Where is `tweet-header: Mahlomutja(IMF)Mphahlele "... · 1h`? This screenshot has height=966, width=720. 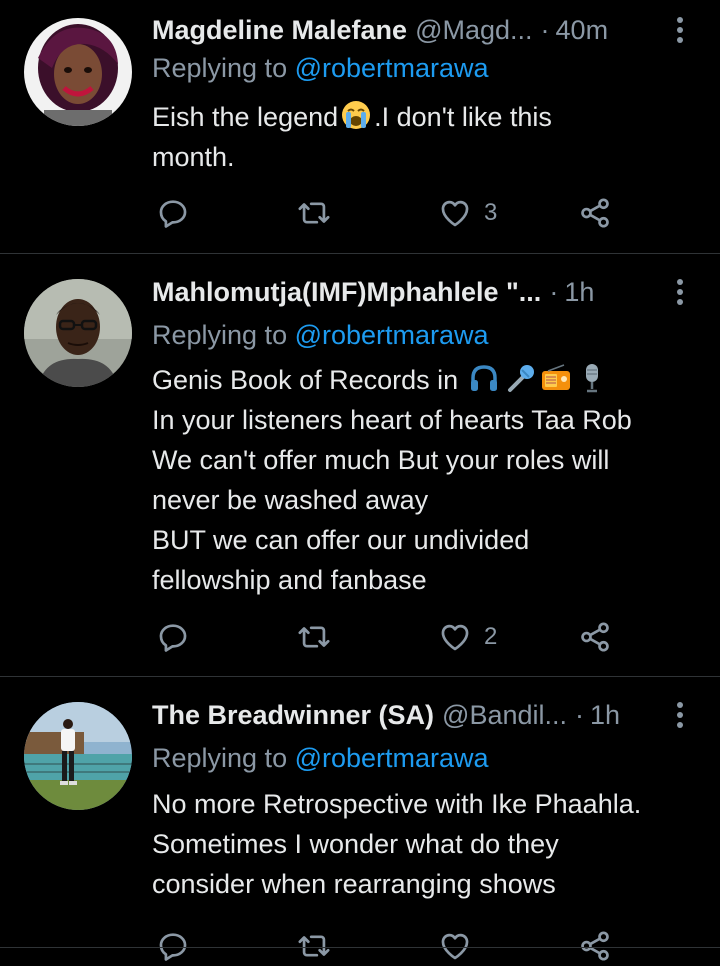
tweet-header: Mahlomutja(IMF)Mphahlele "... · 1h is located at coordinates (421, 292).